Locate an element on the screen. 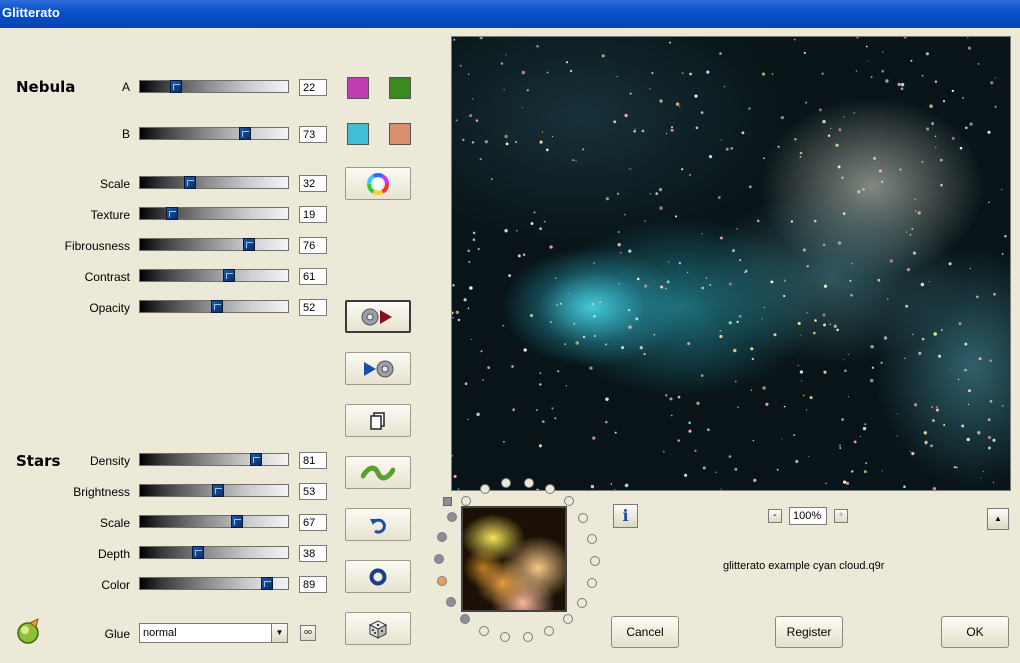 This screenshot has height=663, width=1020. nebula-a-color1-swatch is located at coordinates (358, 88).